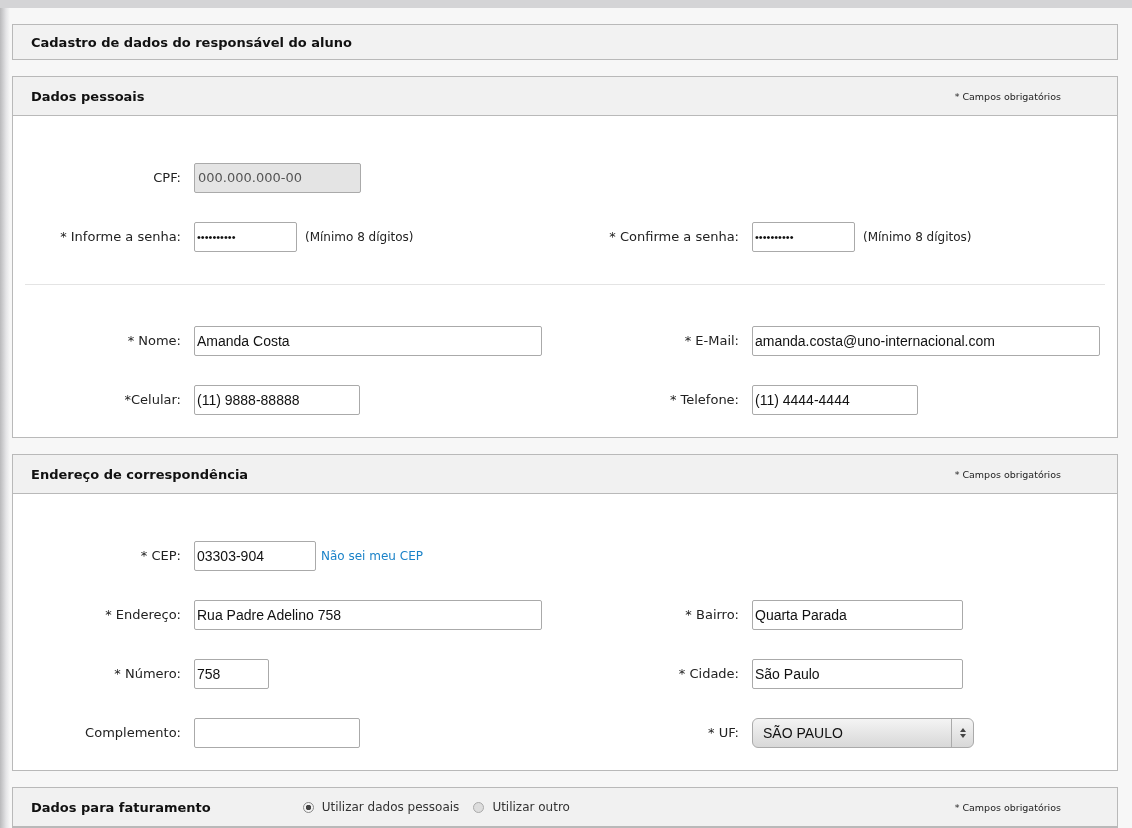  What do you see at coordinates (255, 555) in the screenshot?
I see `input-field: 03303-904` at bounding box center [255, 555].